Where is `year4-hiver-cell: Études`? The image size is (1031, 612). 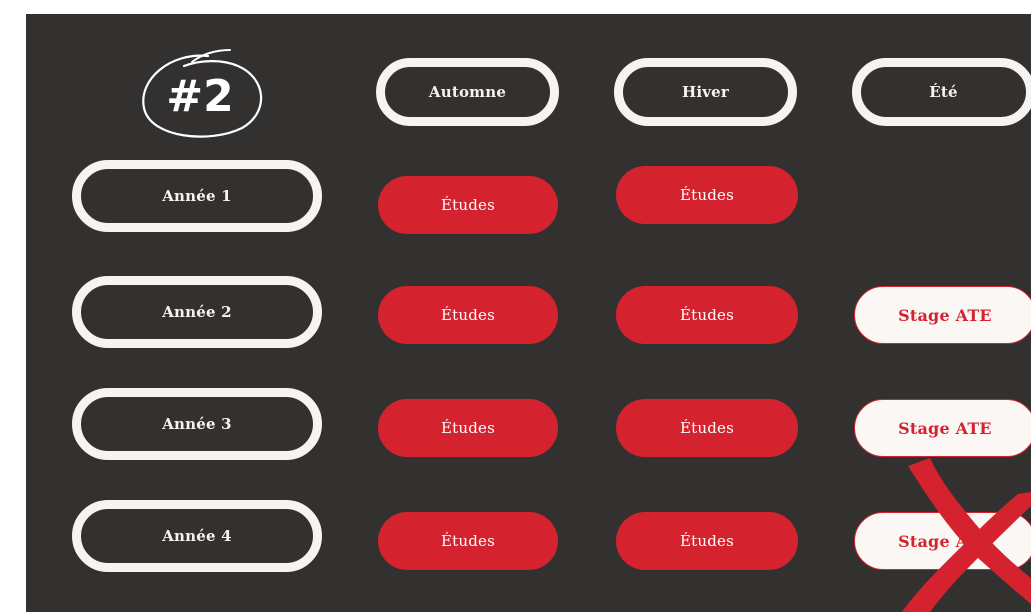
year4-hiver-cell: Études is located at coordinates (707, 541).